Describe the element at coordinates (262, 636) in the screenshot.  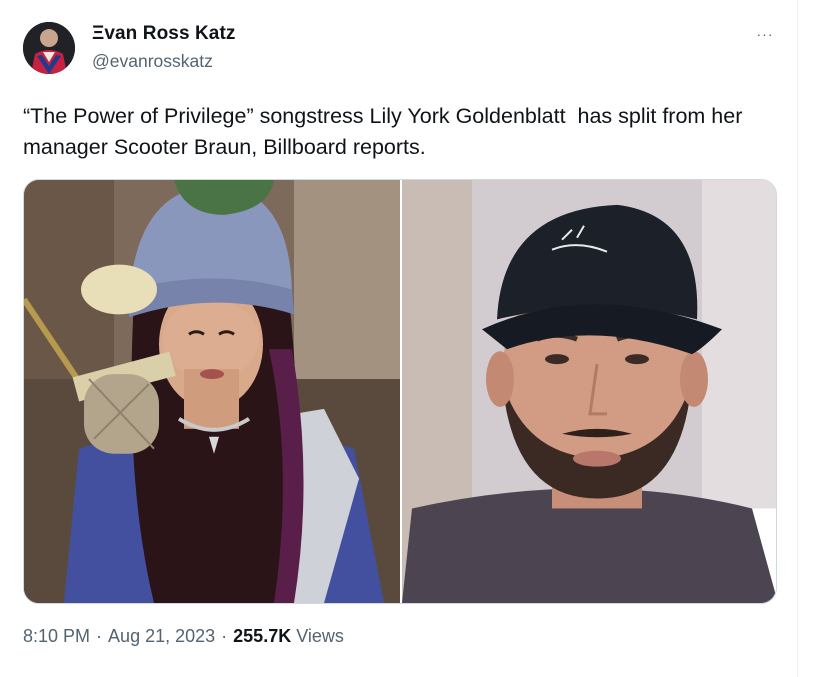
I see `views-count: 255.7K` at that location.